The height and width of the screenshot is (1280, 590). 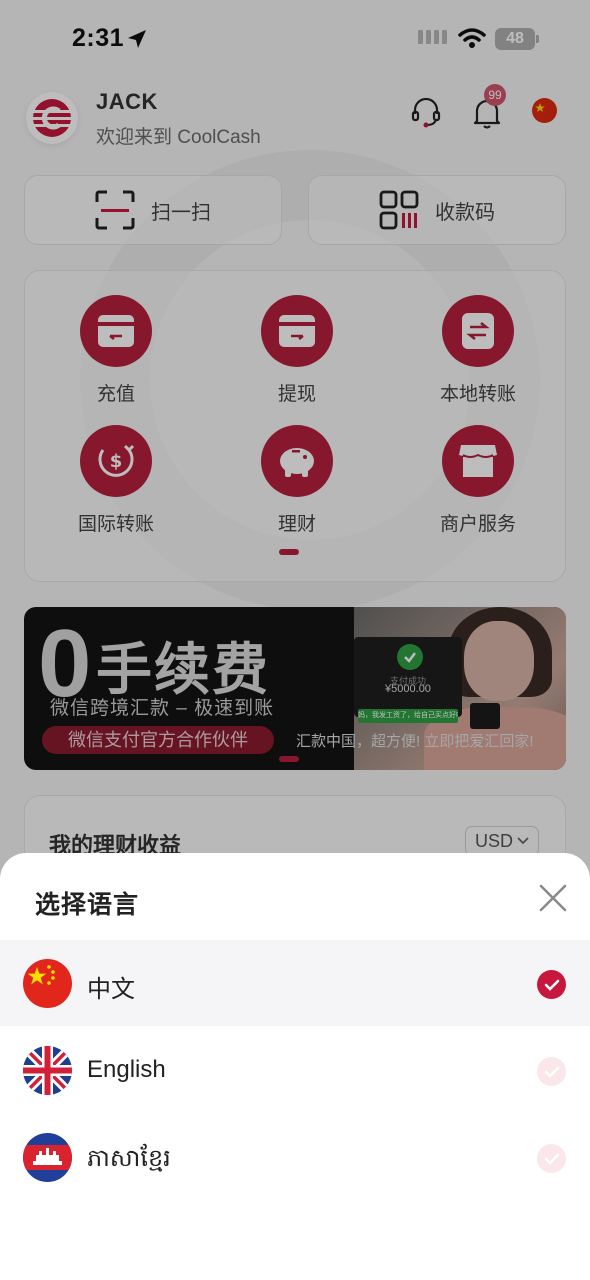 What do you see at coordinates (295, 983) in the screenshot?
I see `language-option-chinese: 中文` at bounding box center [295, 983].